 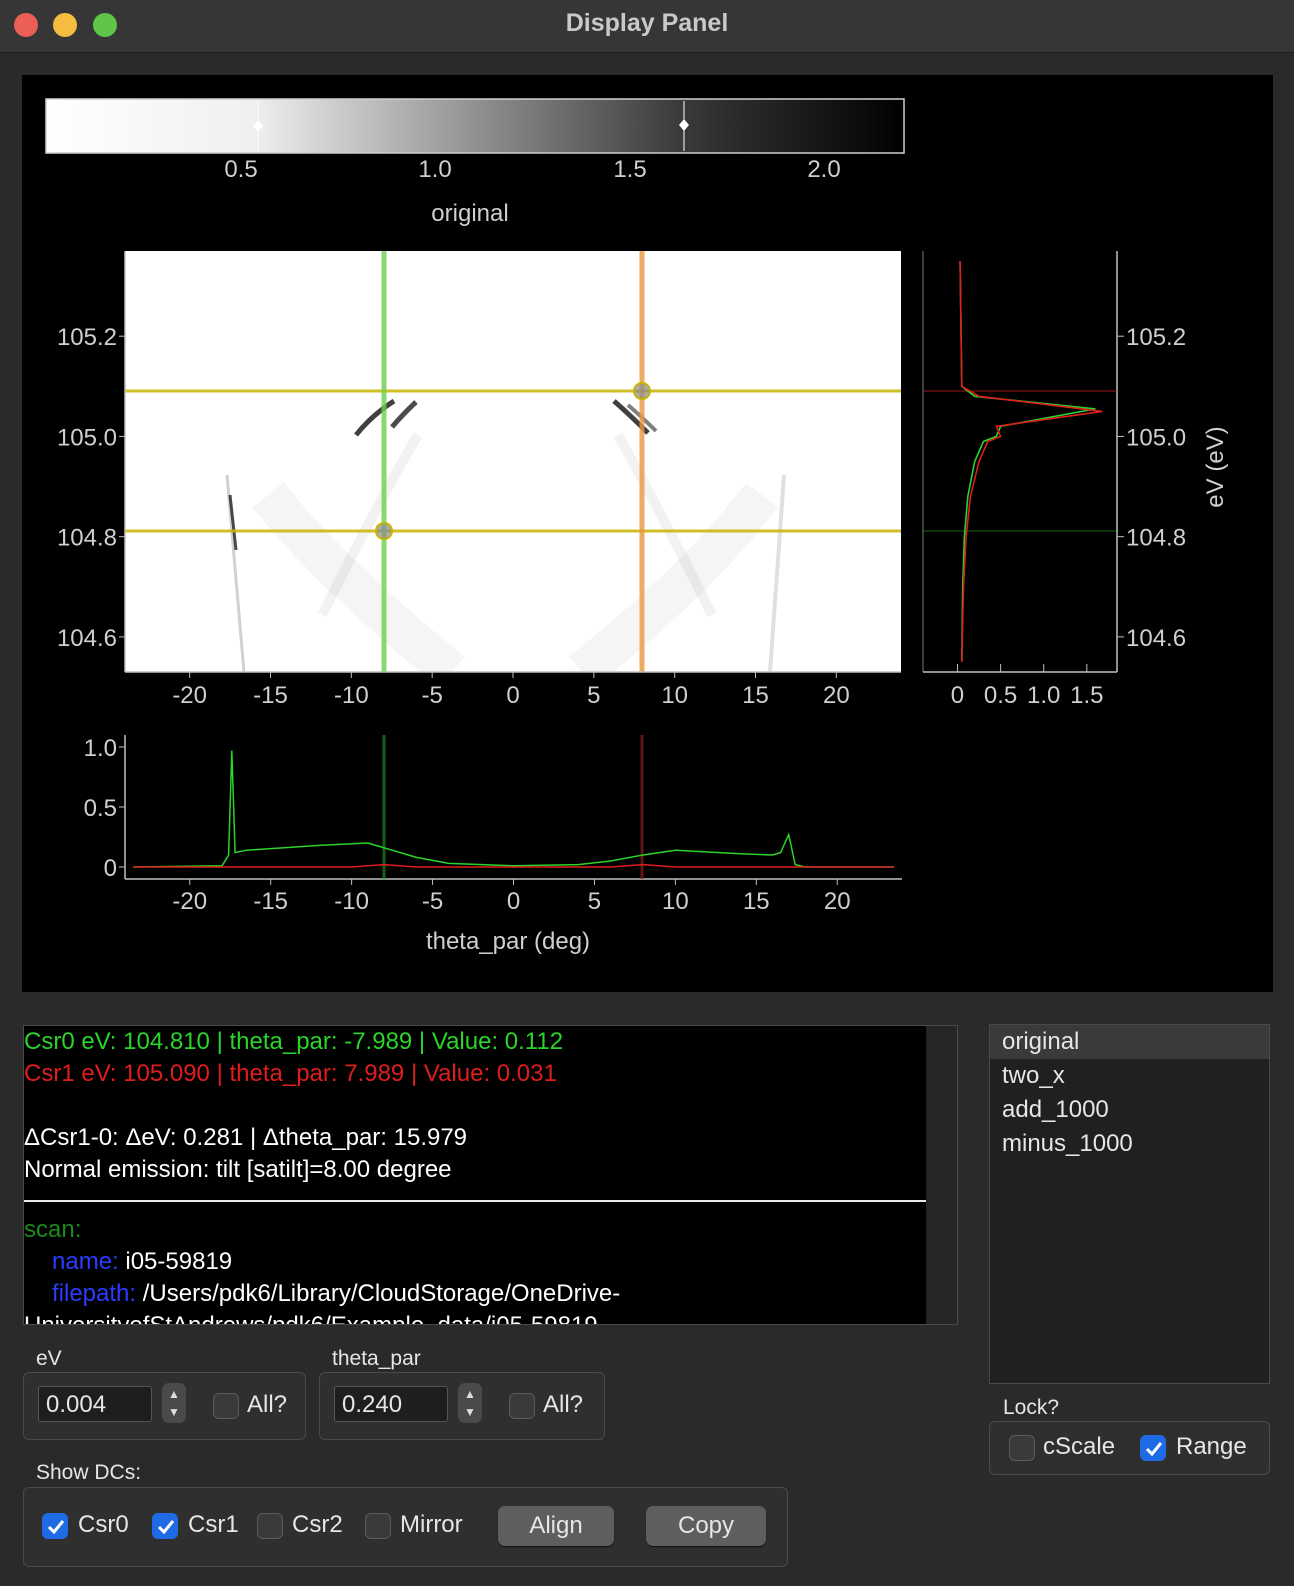 What do you see at coordinates (1129, 1042) in the screenshot?
I see `dataset-item-original: original` at bounding box center [1129, 1042].